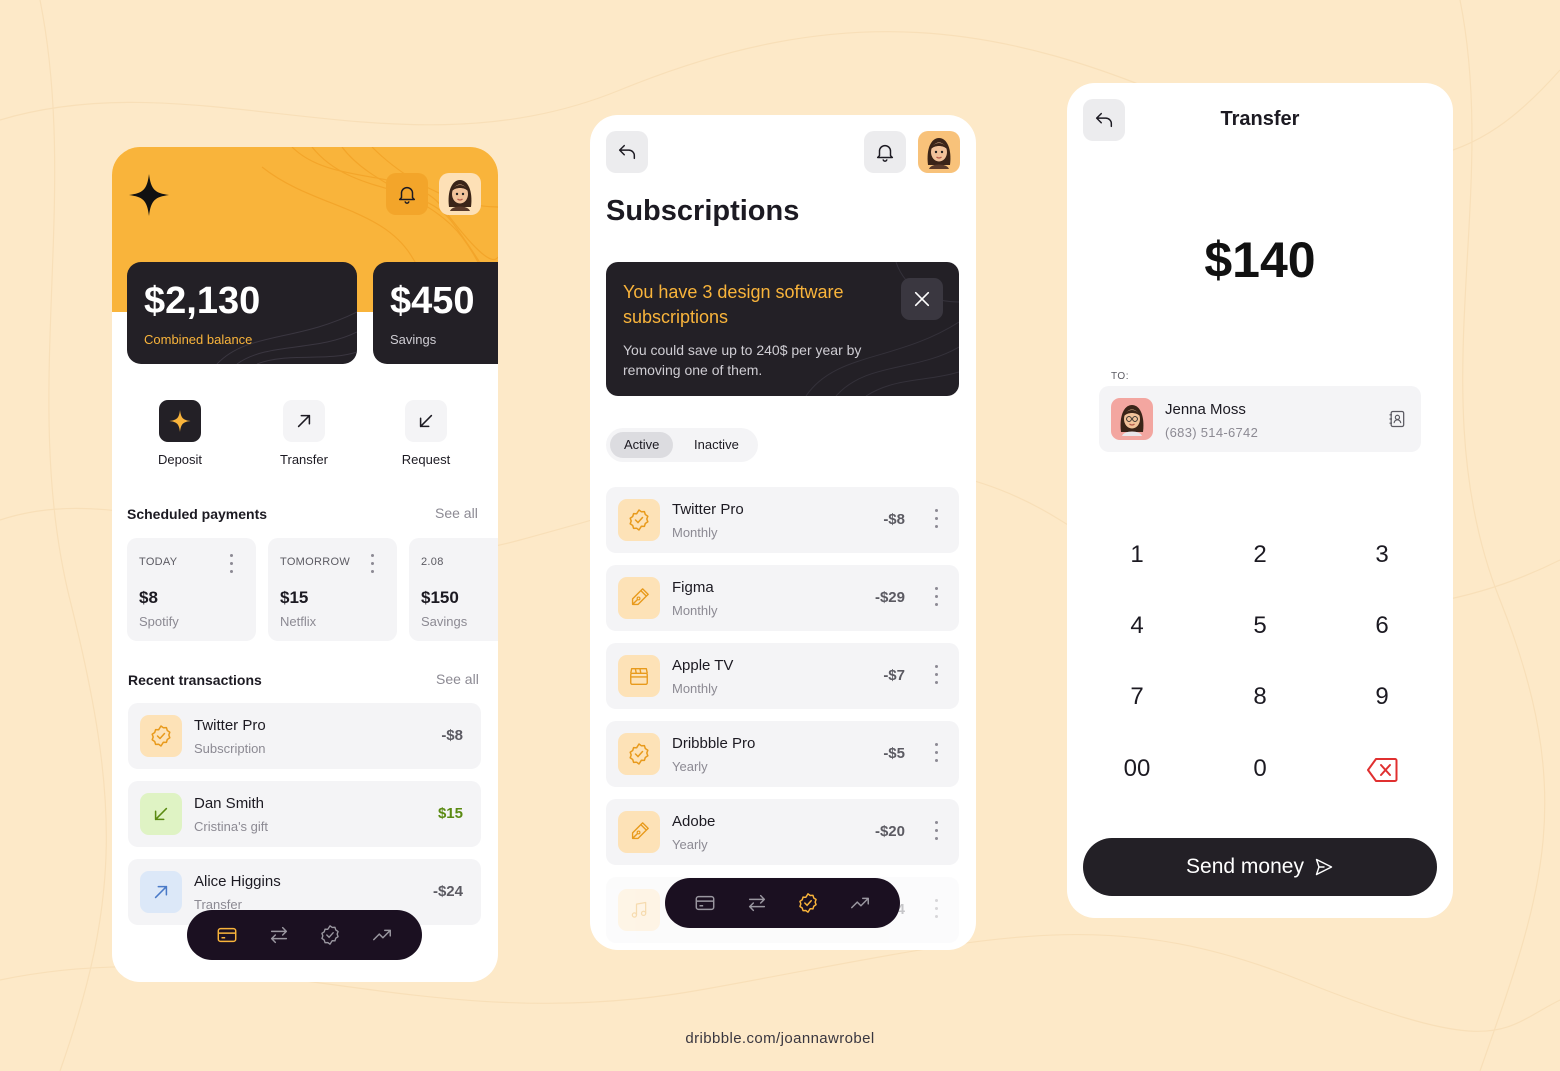  Describe the element at coordinates (304, 459) in the screenshot. I see `transfer-label: Transfer` at that location.